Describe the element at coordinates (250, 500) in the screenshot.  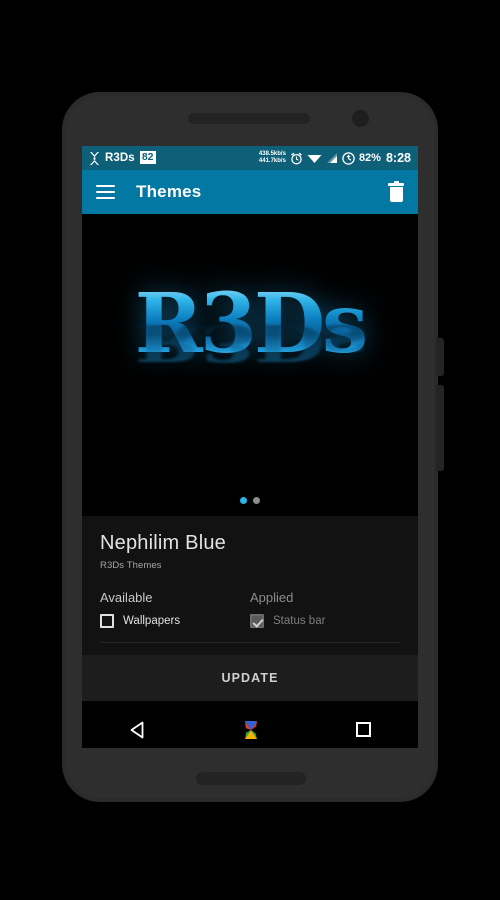
I see `carousel-dots` at that location.